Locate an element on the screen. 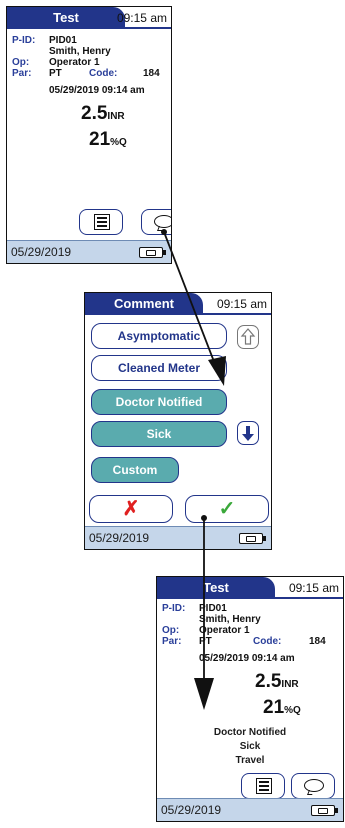 The image size is (345, 828). arrow-confirm-to-result is located at coordinates (204, 612).